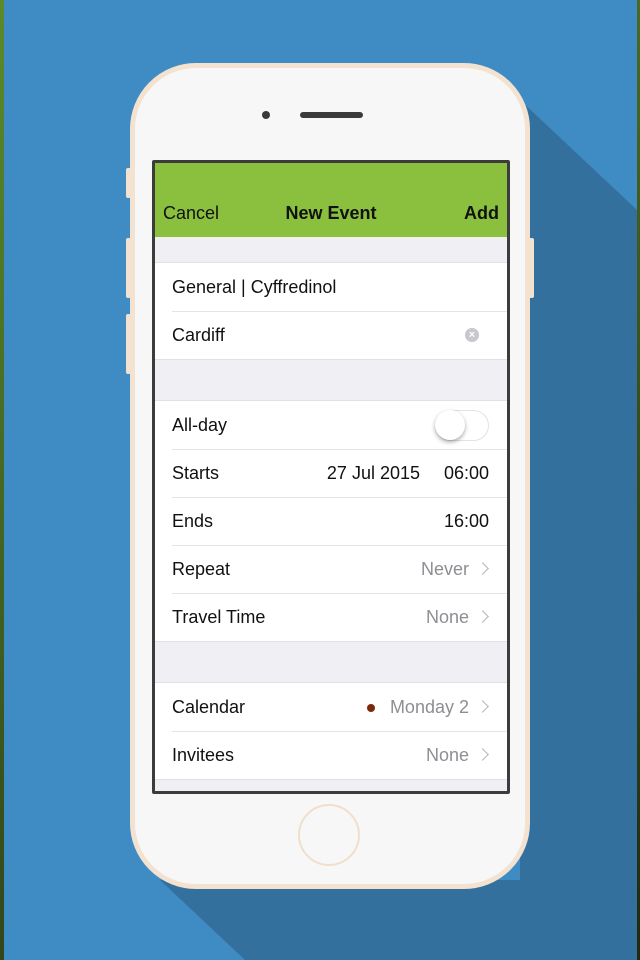  What do you see at coordinates (209, 707) in the screenshot?
I see `calendar-label: Calendar` at bounding box center [209, 707].